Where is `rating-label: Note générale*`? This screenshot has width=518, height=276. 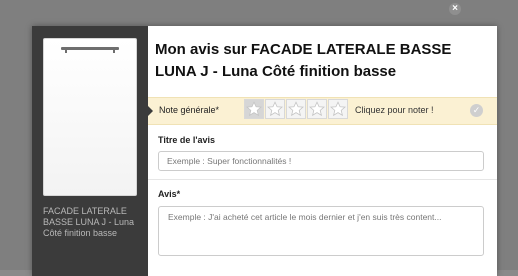
rating-label: Note générale* is located at coordinates (189, 110).